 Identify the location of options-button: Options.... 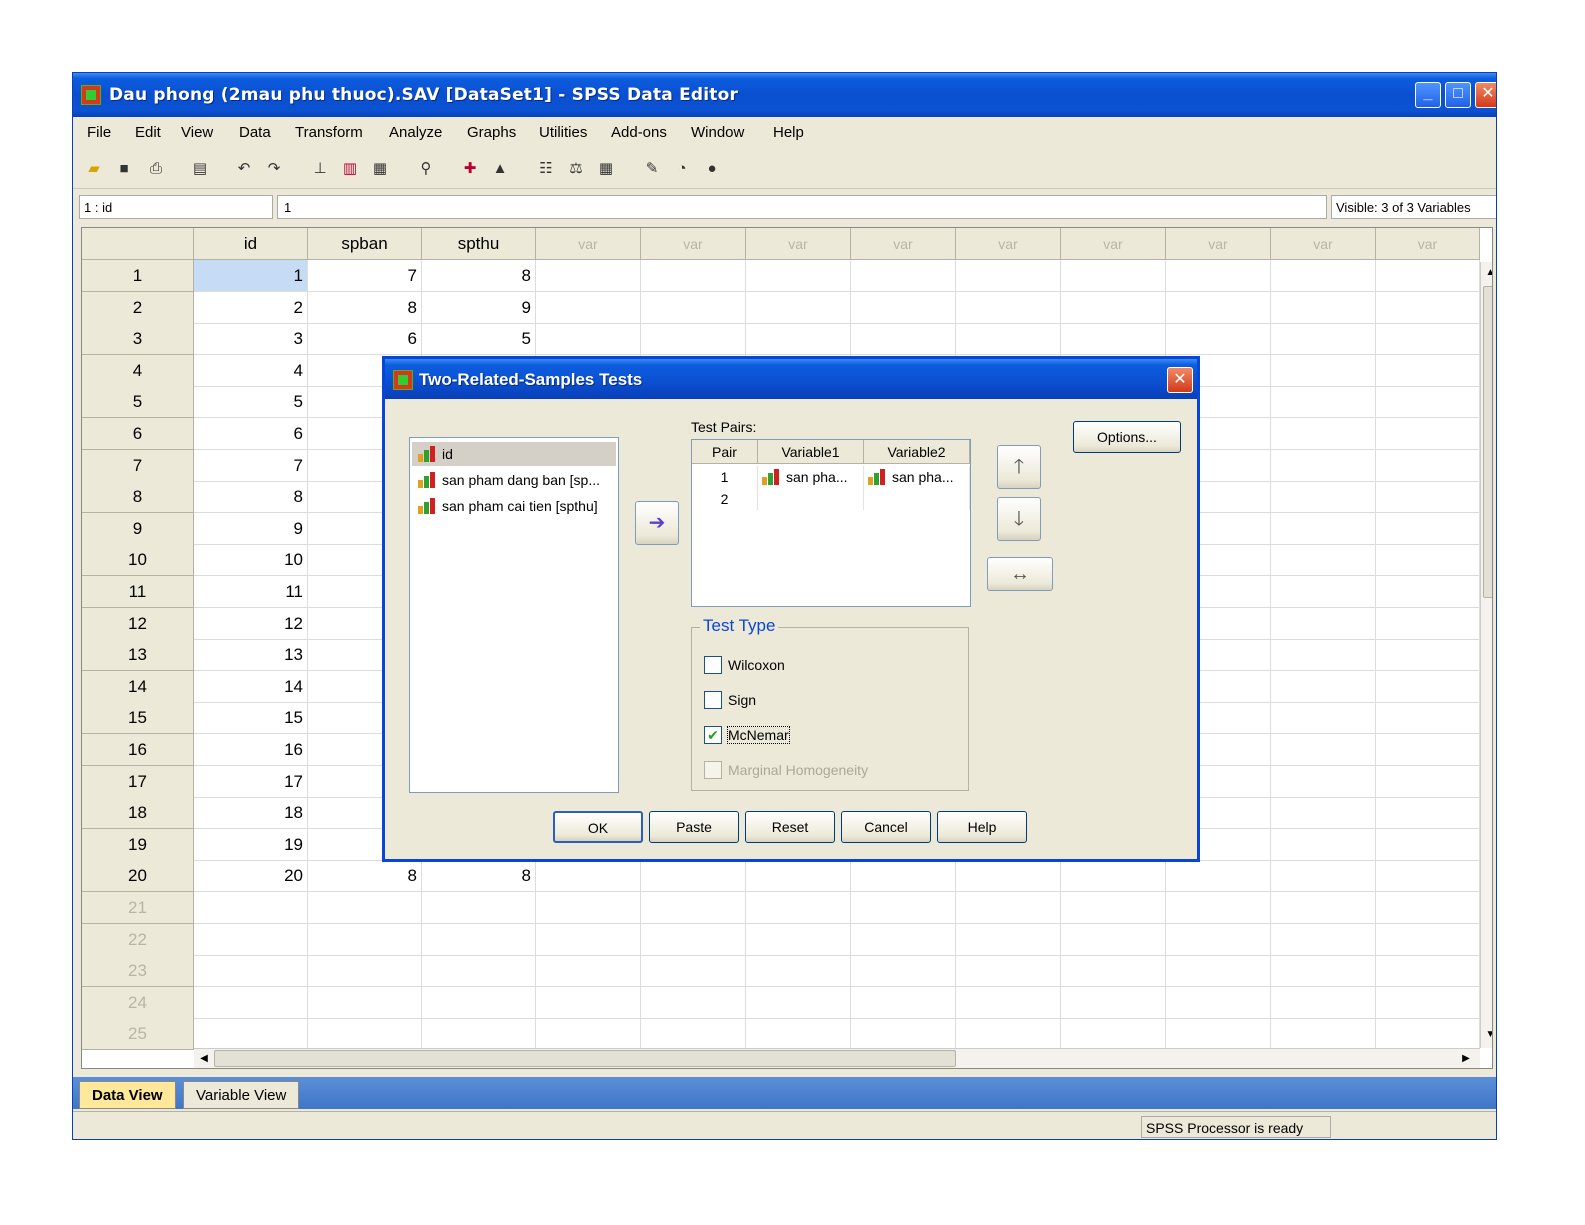
(1127, 437).